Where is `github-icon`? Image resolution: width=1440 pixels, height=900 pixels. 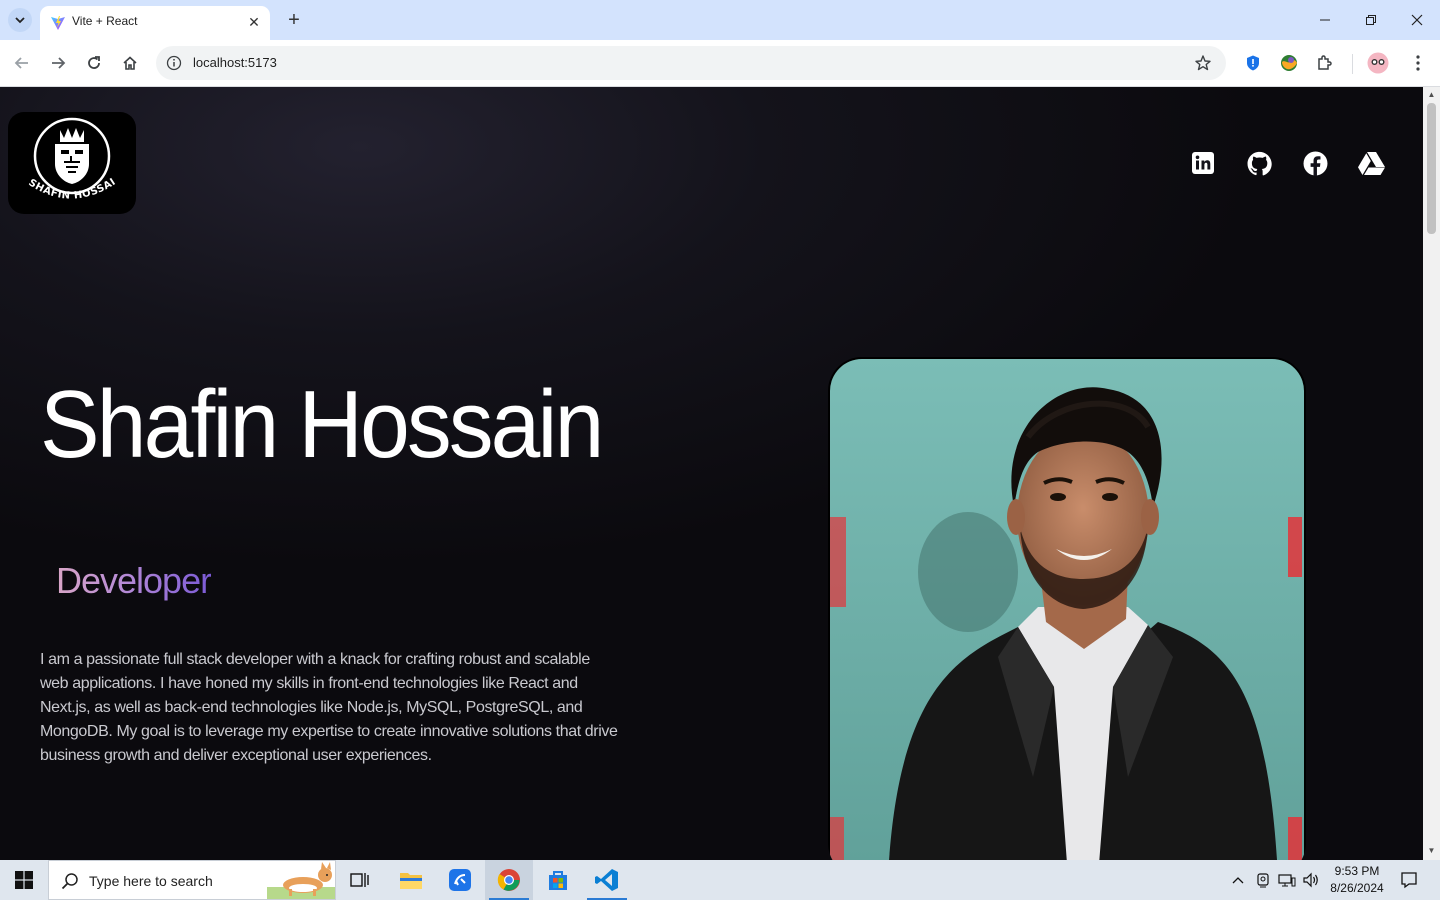
github-icon is located at coordinates (1259, 163).